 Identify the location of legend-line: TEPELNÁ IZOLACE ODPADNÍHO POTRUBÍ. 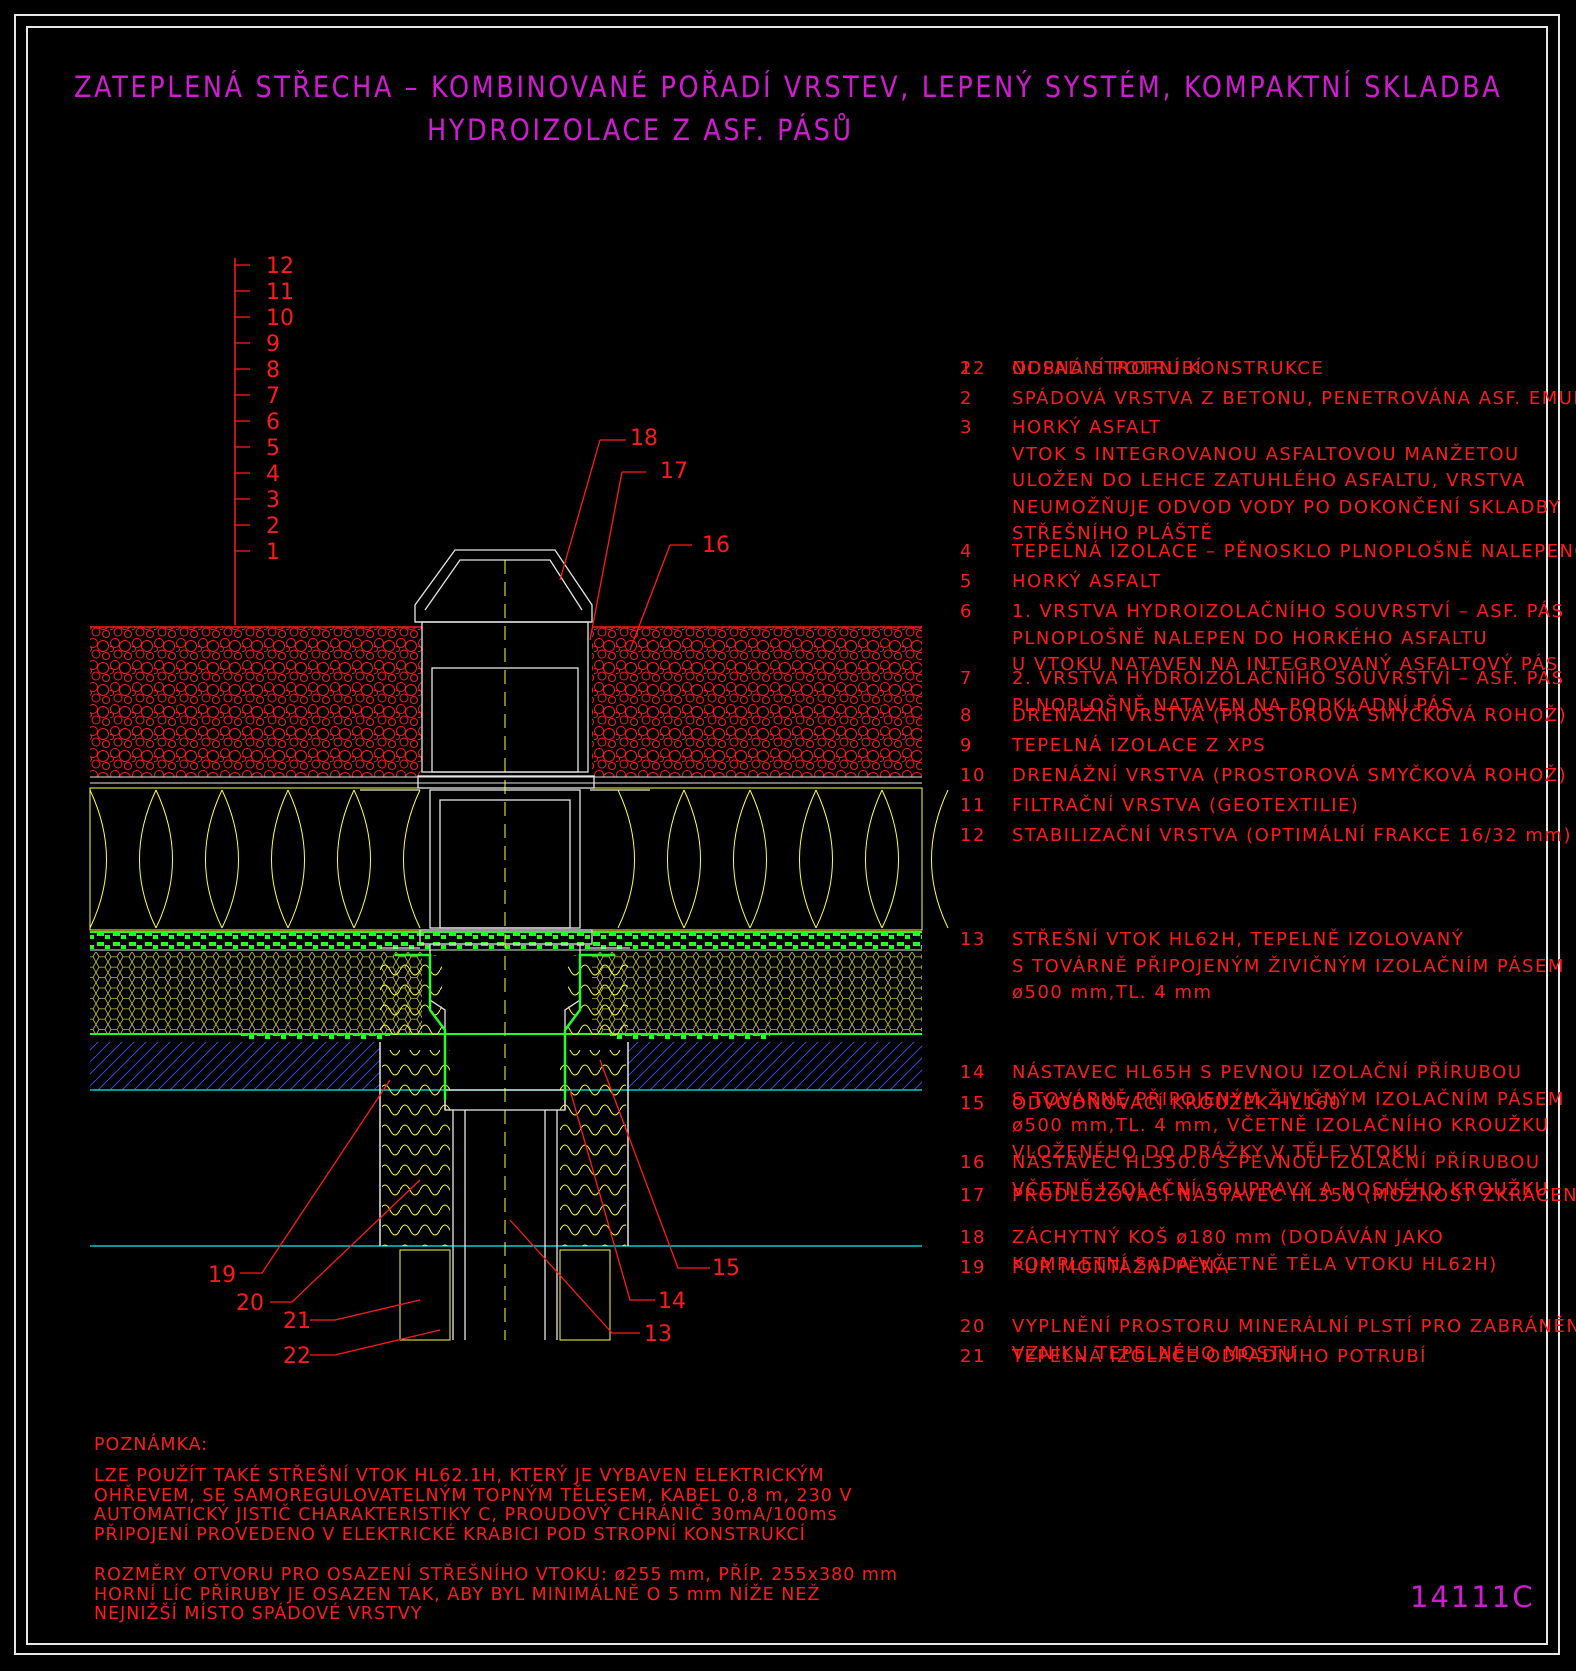
(1219, 1356).